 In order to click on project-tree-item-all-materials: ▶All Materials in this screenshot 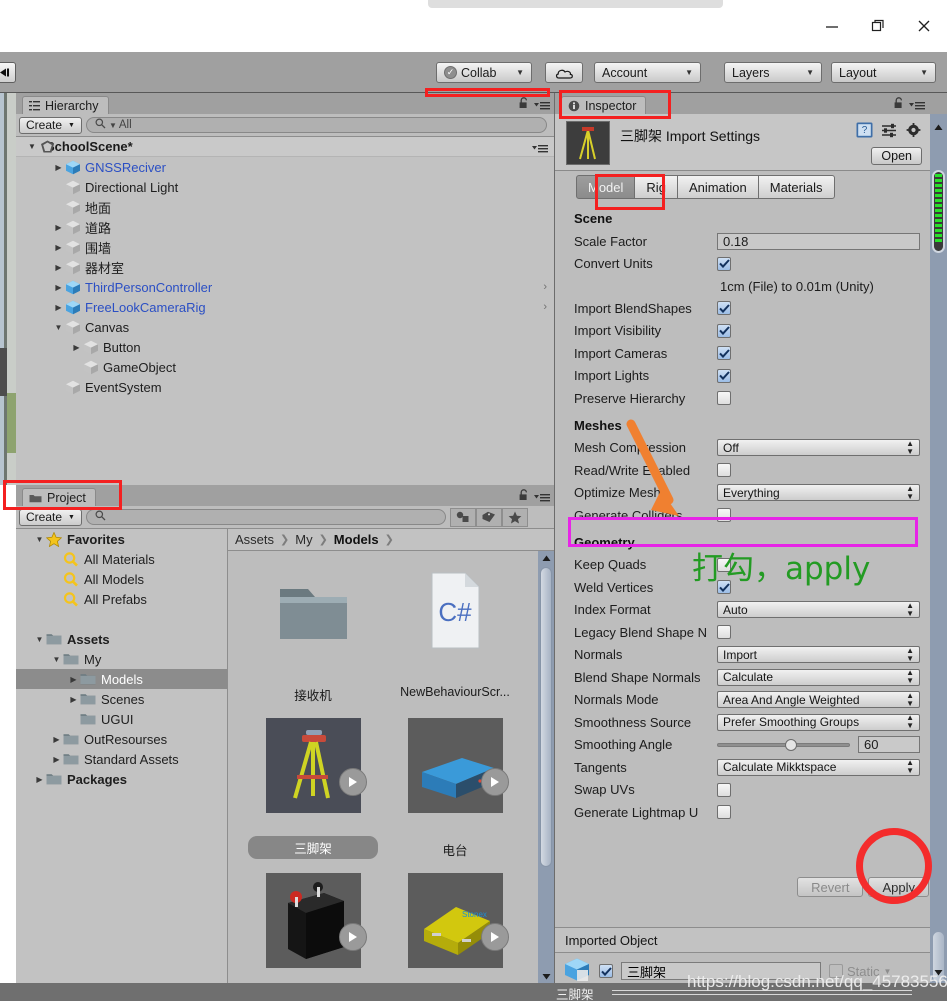, I will do `click(121, 559)`.